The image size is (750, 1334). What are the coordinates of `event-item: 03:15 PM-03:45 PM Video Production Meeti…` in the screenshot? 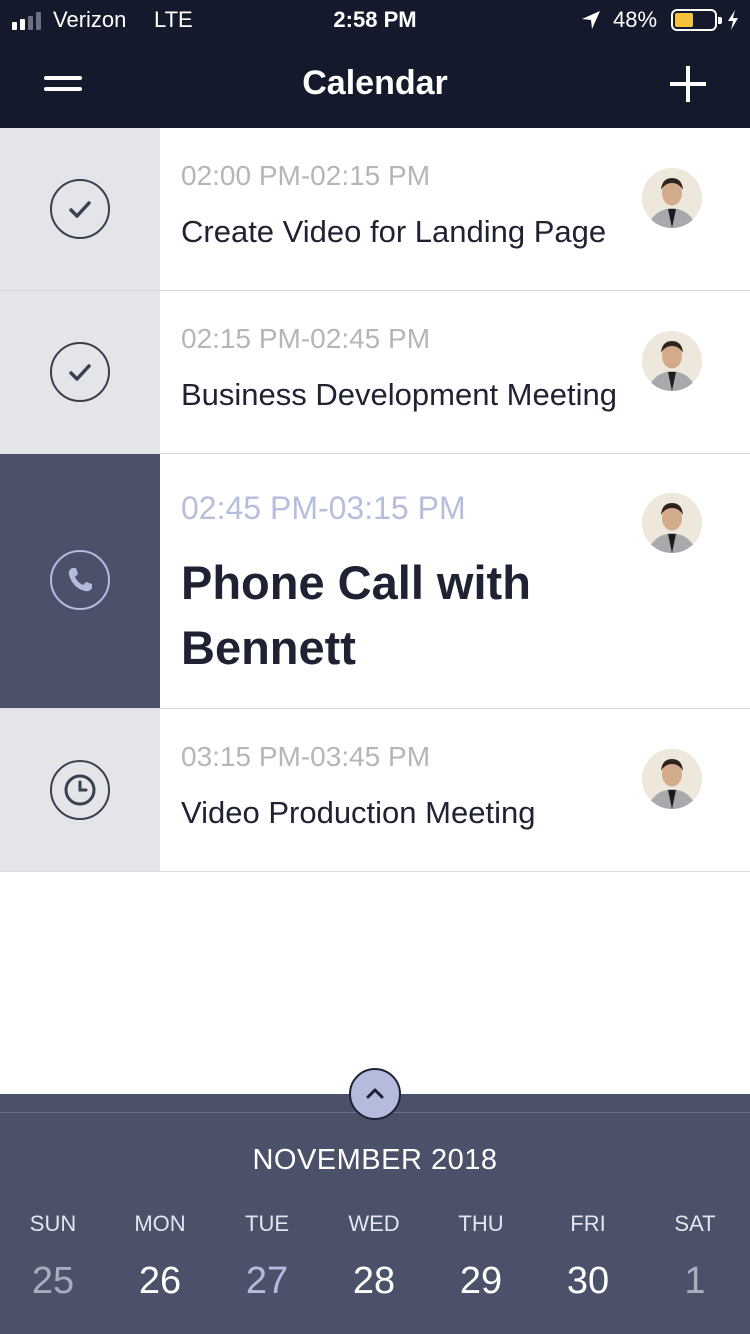 It's located at (375, 790).